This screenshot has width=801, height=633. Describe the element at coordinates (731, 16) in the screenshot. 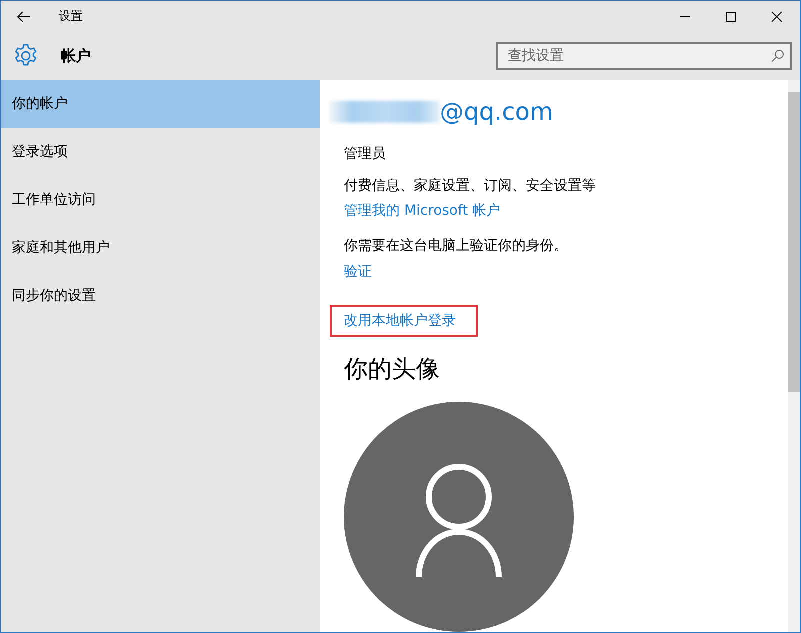

I see `maximize-icon` at that location.